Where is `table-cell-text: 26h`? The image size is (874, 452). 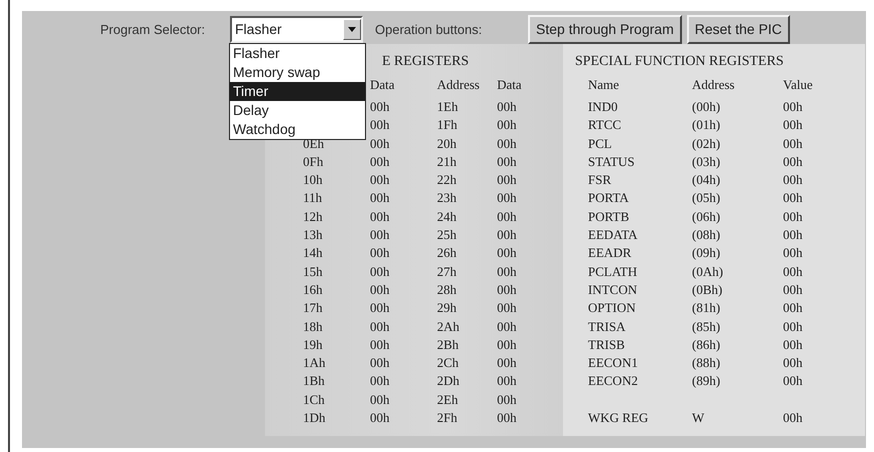
table-cell-text: 26h is located at coordinates (447, 253).